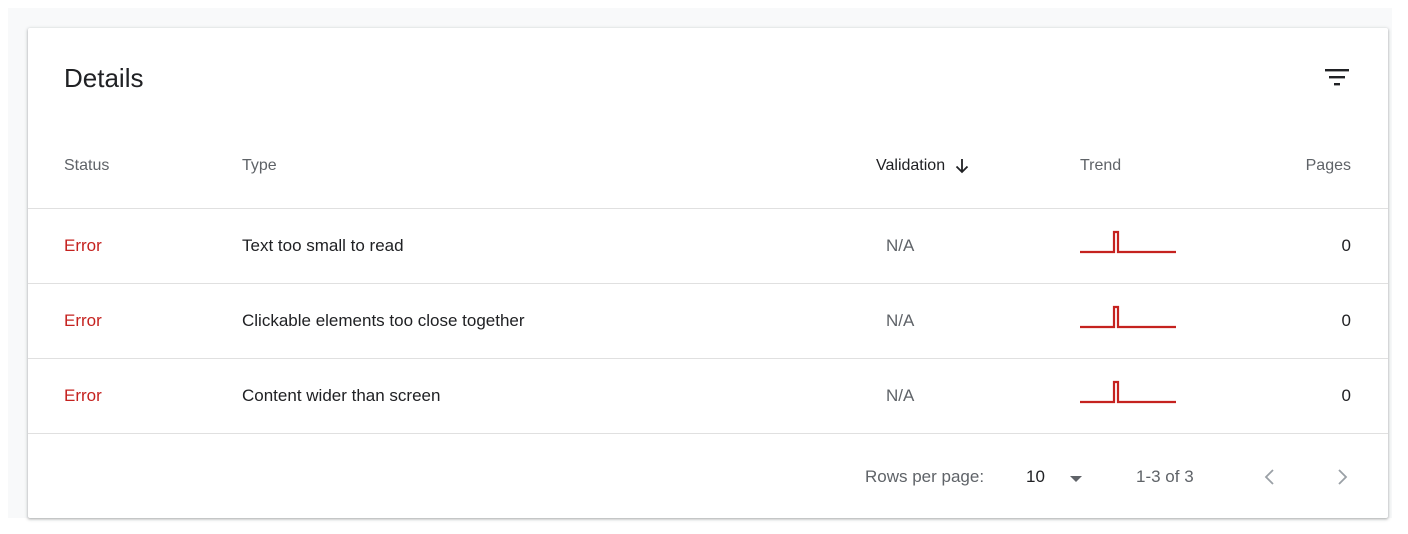  What do you see at coordinates (911, 165) in the screenshot?
I see `column-header-validation-label: Validation` at bounding box center [911, 165].